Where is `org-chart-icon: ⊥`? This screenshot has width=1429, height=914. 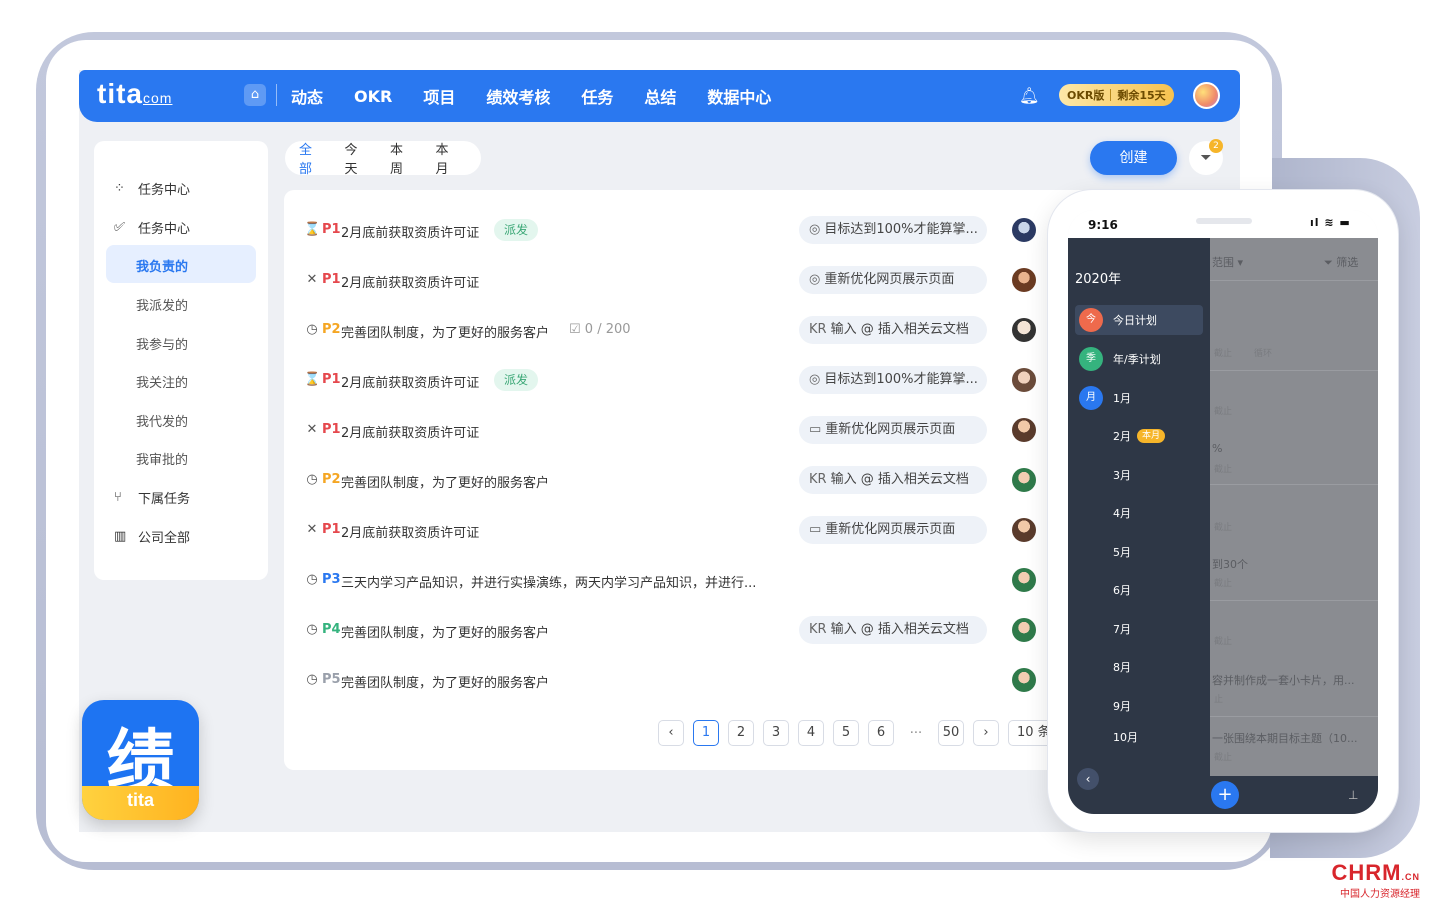
org-chart-icon: ⊥ is located at coordinates (1353, 795).